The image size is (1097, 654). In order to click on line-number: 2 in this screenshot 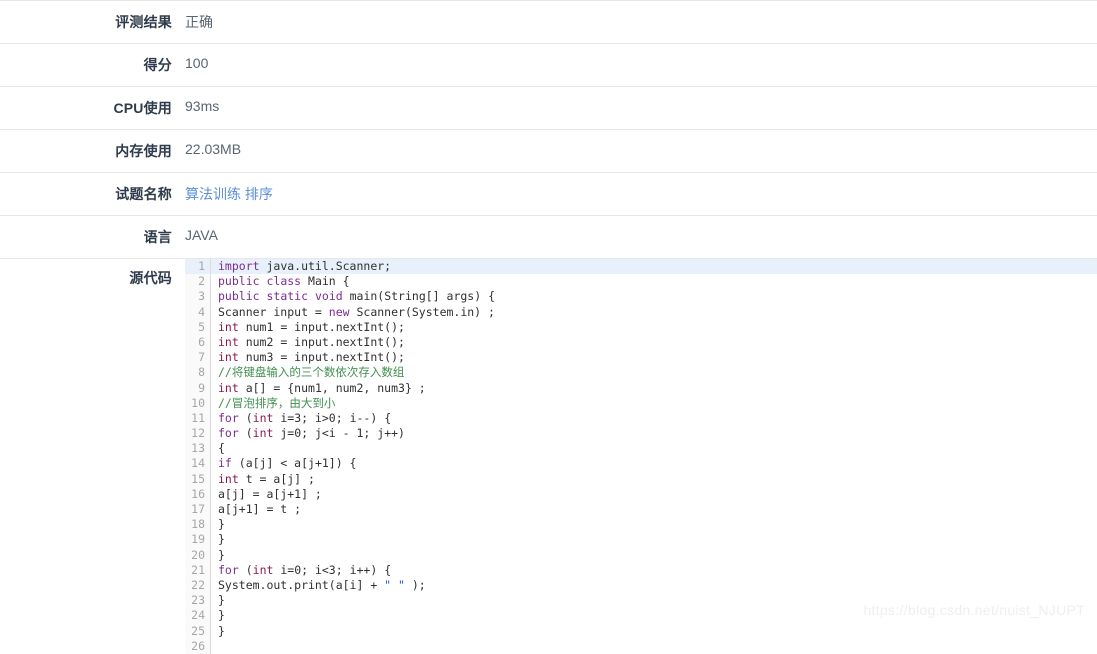, I will do `click(198, 282)`.